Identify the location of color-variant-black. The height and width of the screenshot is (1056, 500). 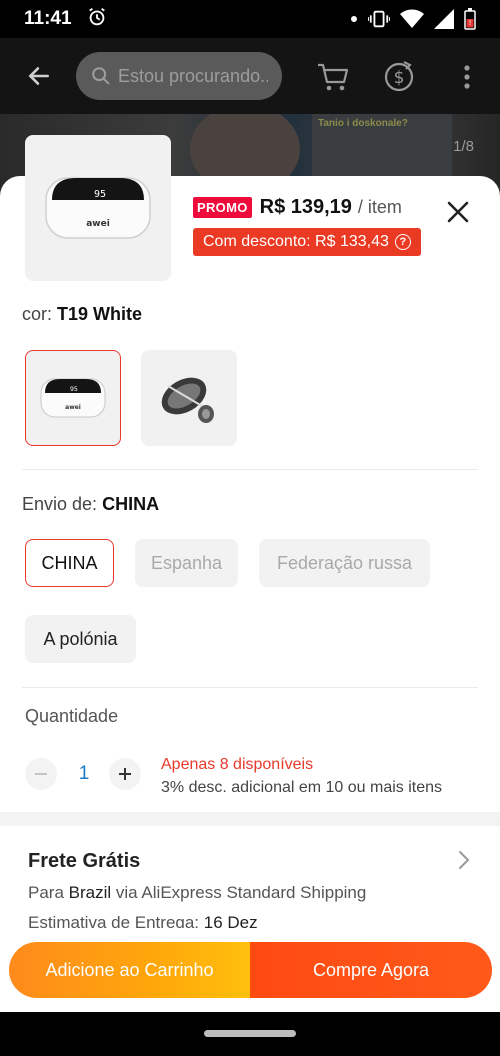
(189, 398).